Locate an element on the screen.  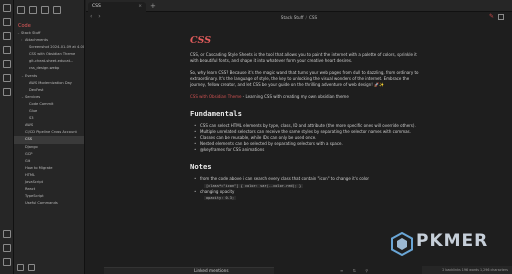
new-note-icon is located at coordinates (21, 10).